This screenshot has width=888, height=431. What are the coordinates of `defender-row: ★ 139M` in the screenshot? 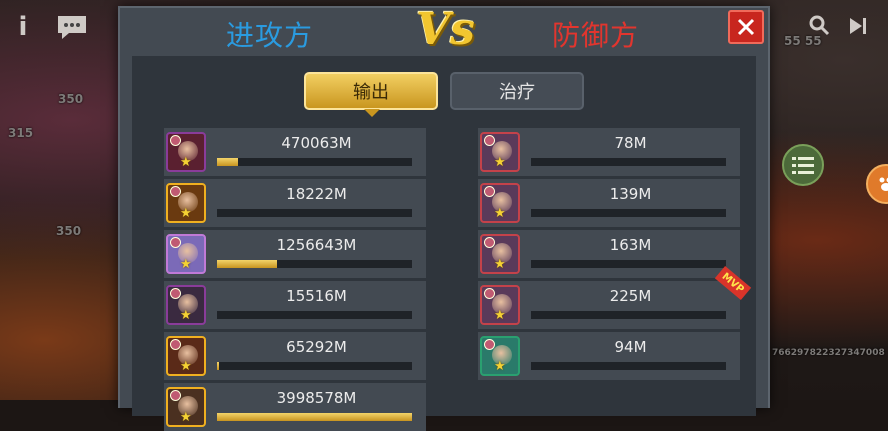 It's located at (609, 203).